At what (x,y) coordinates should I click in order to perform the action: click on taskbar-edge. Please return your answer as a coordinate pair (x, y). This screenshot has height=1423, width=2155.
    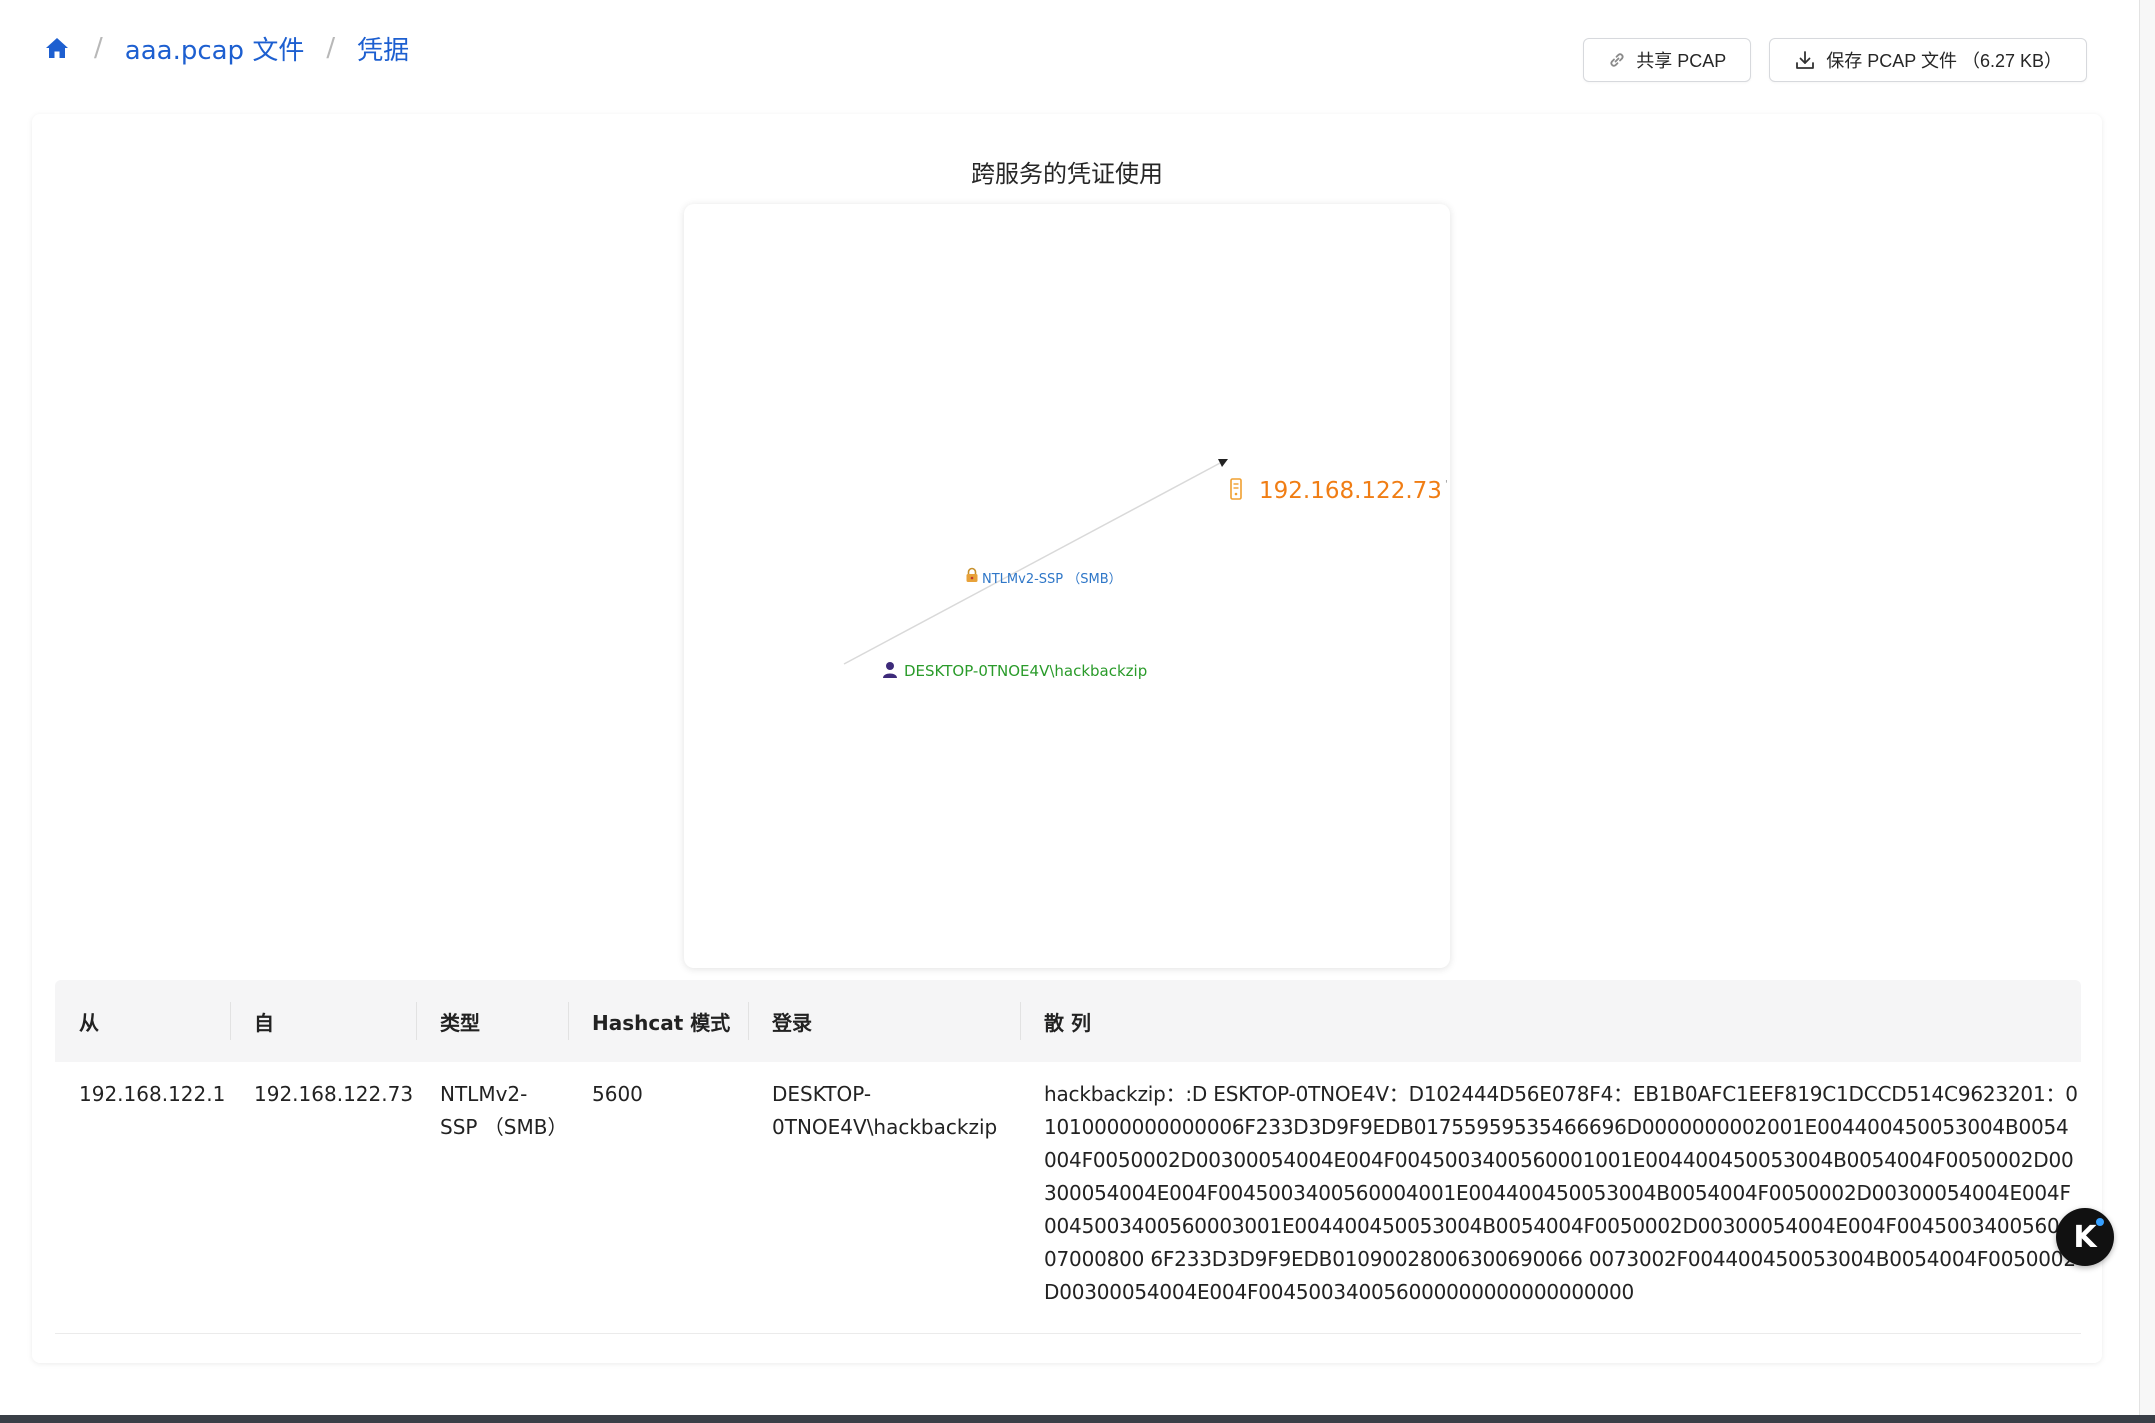
    Looking at the image, I should click on (1077, 1419).